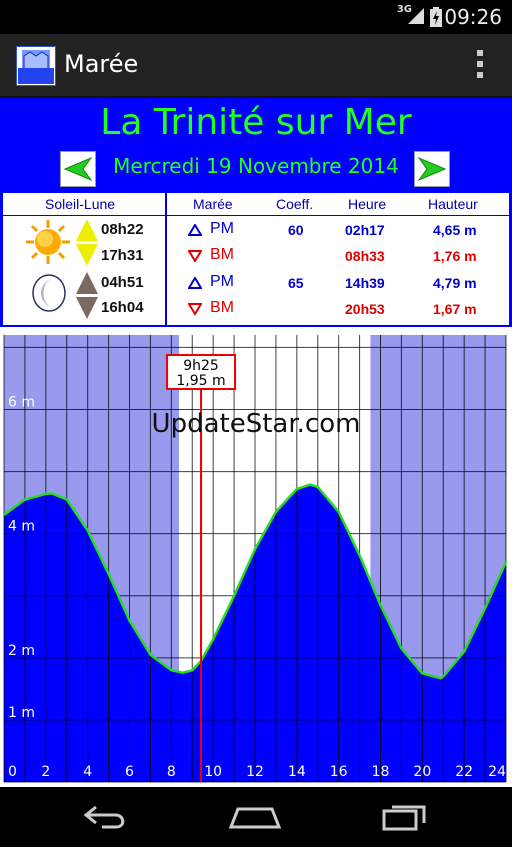 This screenshot has height=847, width=512. Describe the element at coordinates (256, 122) in the screenshot. I see `location-name: La Trinité sur Mer` at that location.